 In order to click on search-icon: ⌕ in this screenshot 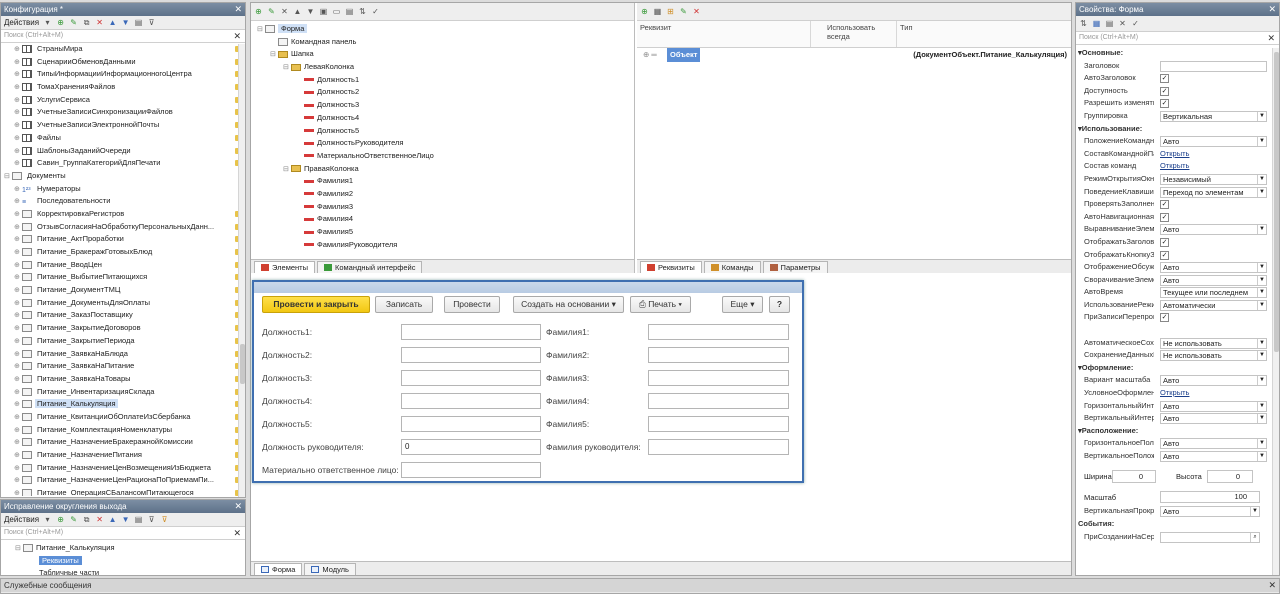, I will do `click(1254, 537)`.